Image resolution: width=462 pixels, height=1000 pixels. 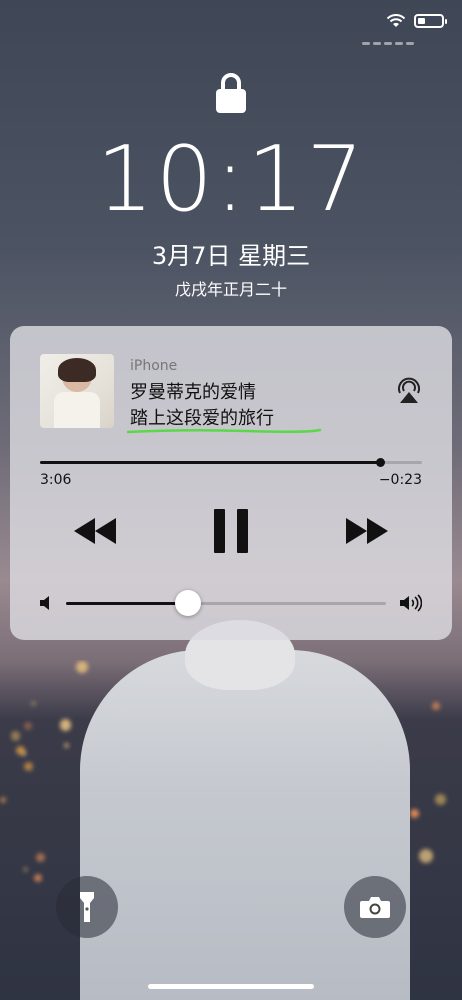 I want to click on flashlight-icon, so click(x=87, y=907).